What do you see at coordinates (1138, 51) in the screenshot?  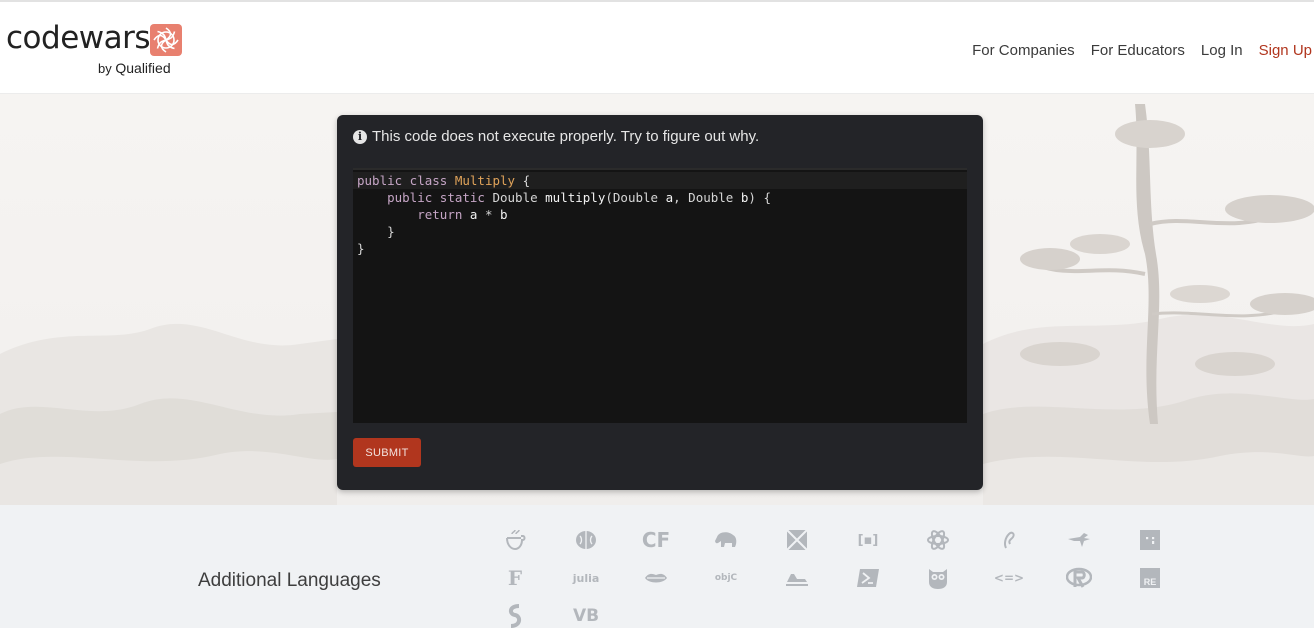 I see `nav-for-educators: For Educators` at bounding box center [1138, 51].